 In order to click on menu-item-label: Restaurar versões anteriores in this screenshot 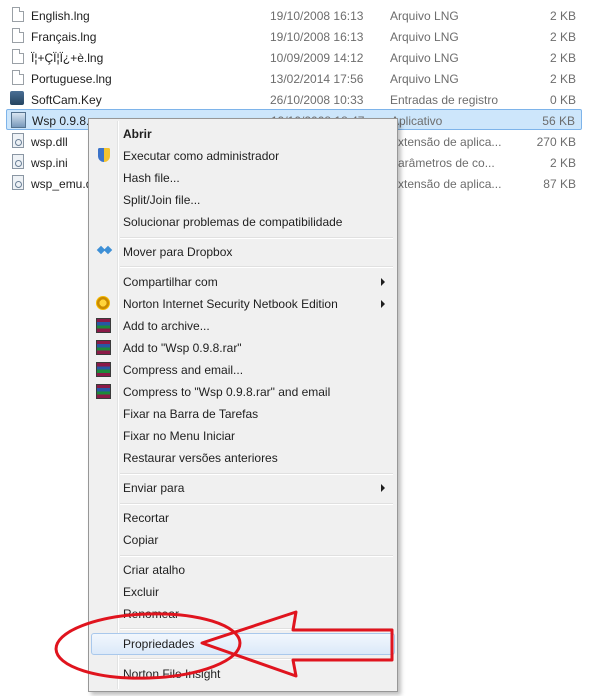, I will do `click(200, 458)`.